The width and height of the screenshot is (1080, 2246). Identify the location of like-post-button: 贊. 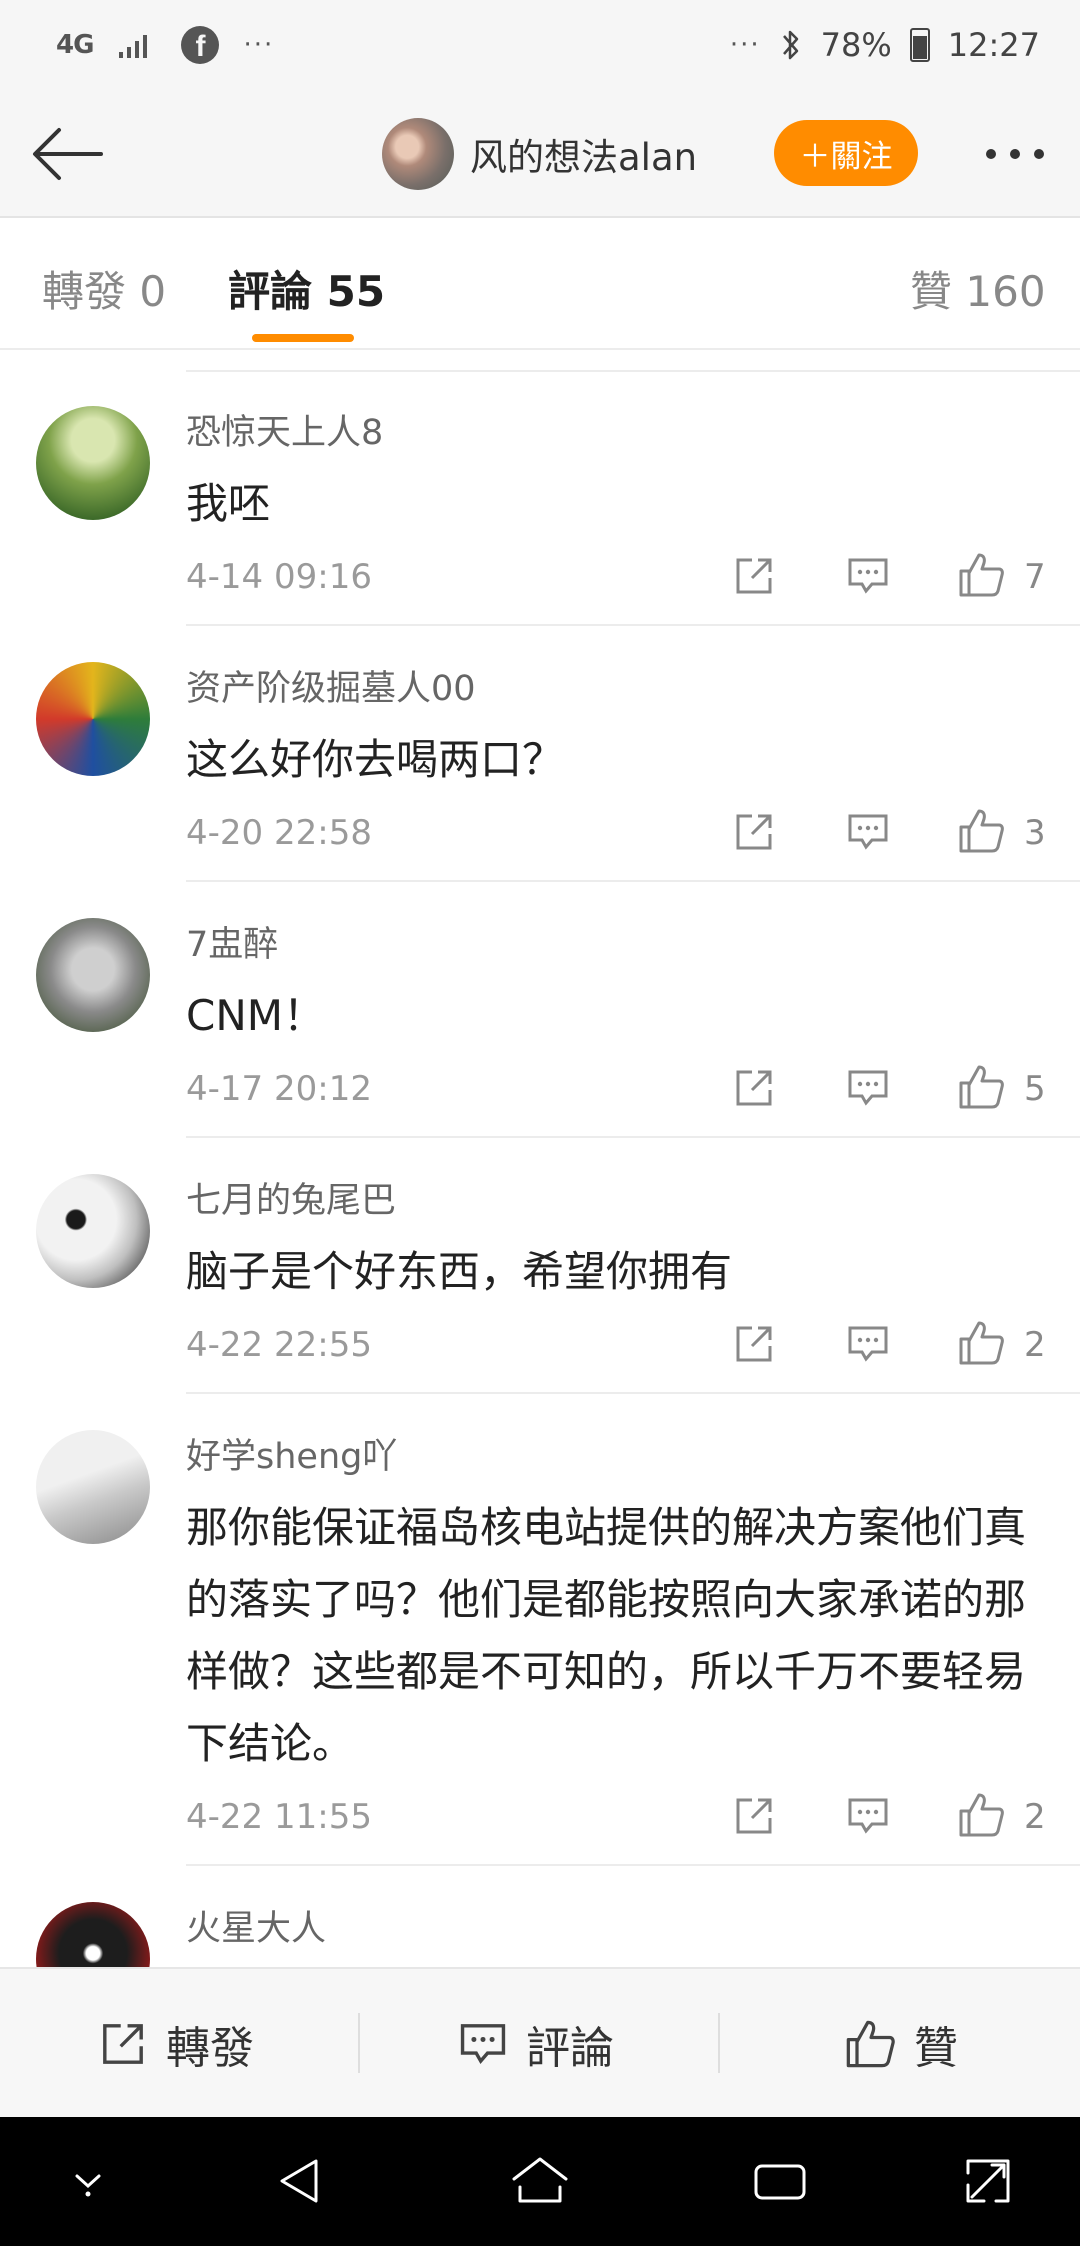
(901, 2044).